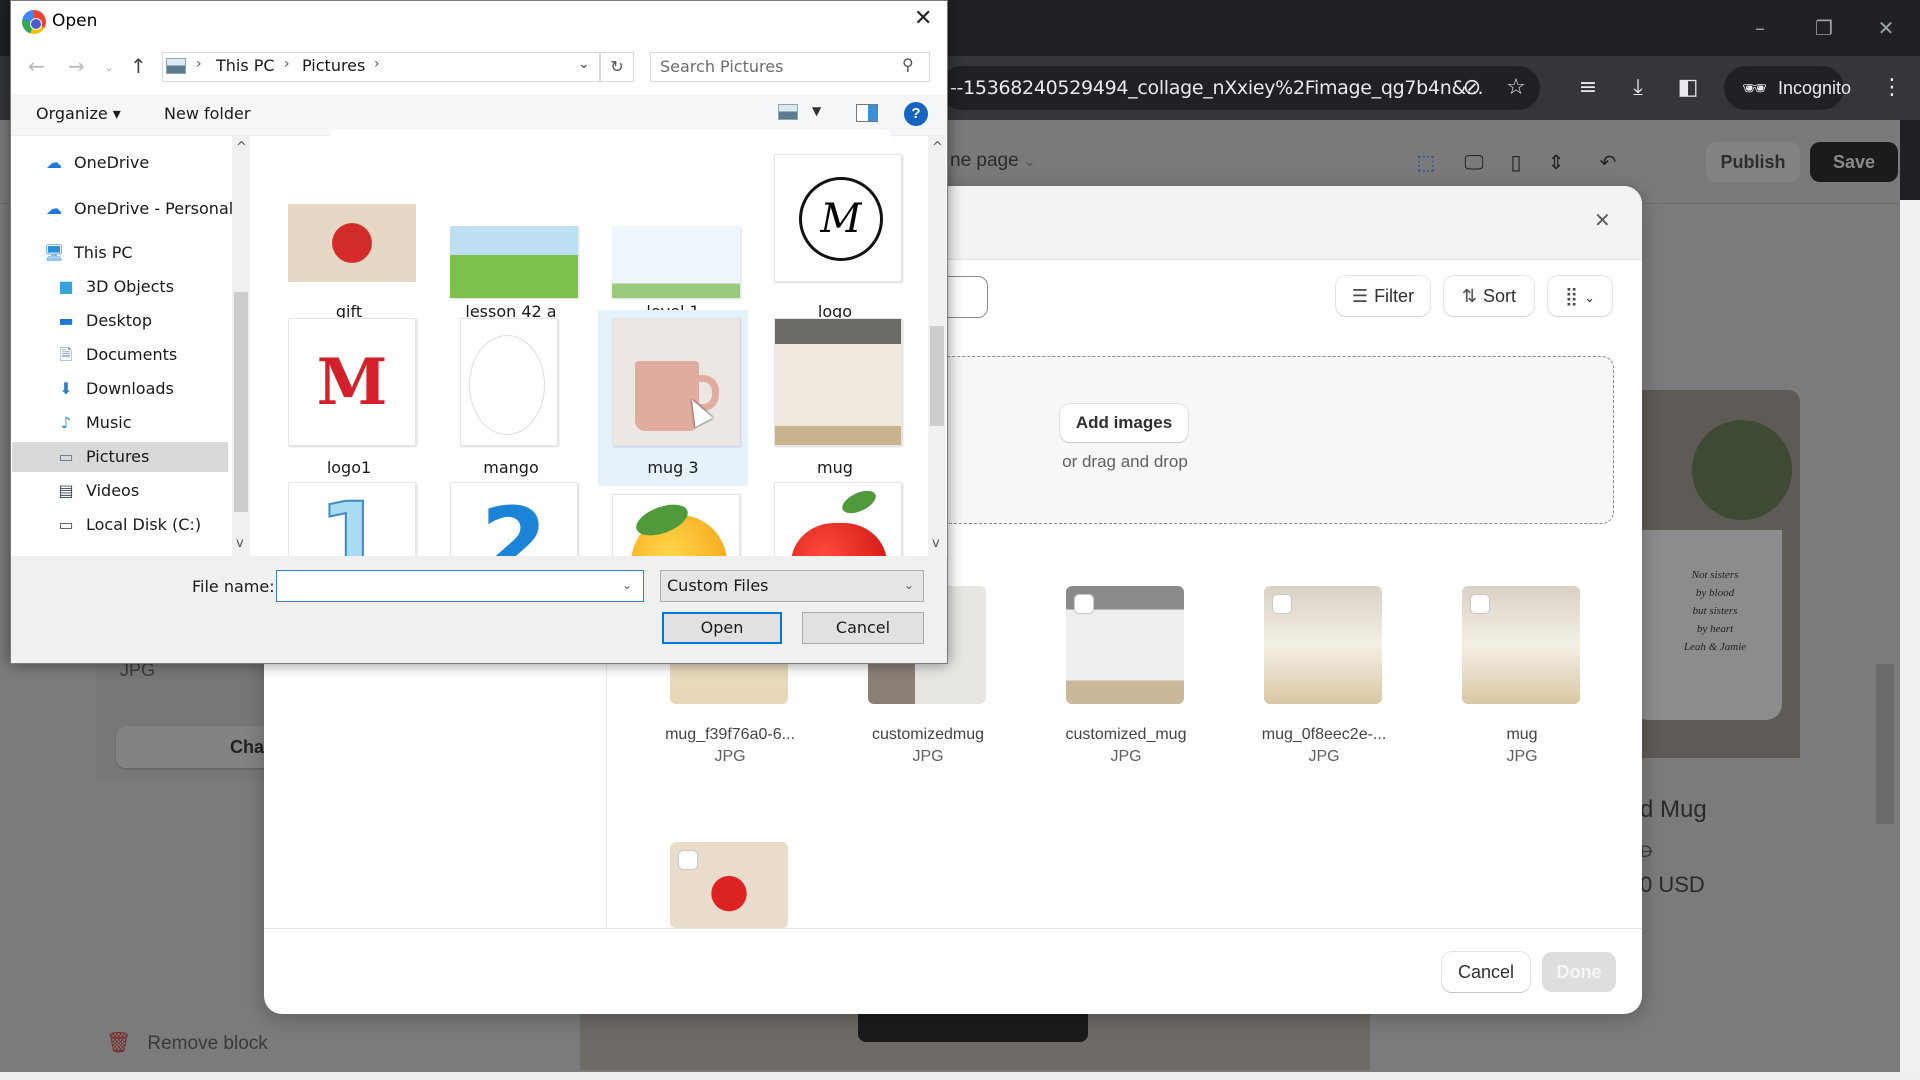 The image size is (1920, 1080). What do you see at coordinates (816, 111) in the screenshot?
I see `view-dropdown-icon: ▼` at bounding box center [816, 111].